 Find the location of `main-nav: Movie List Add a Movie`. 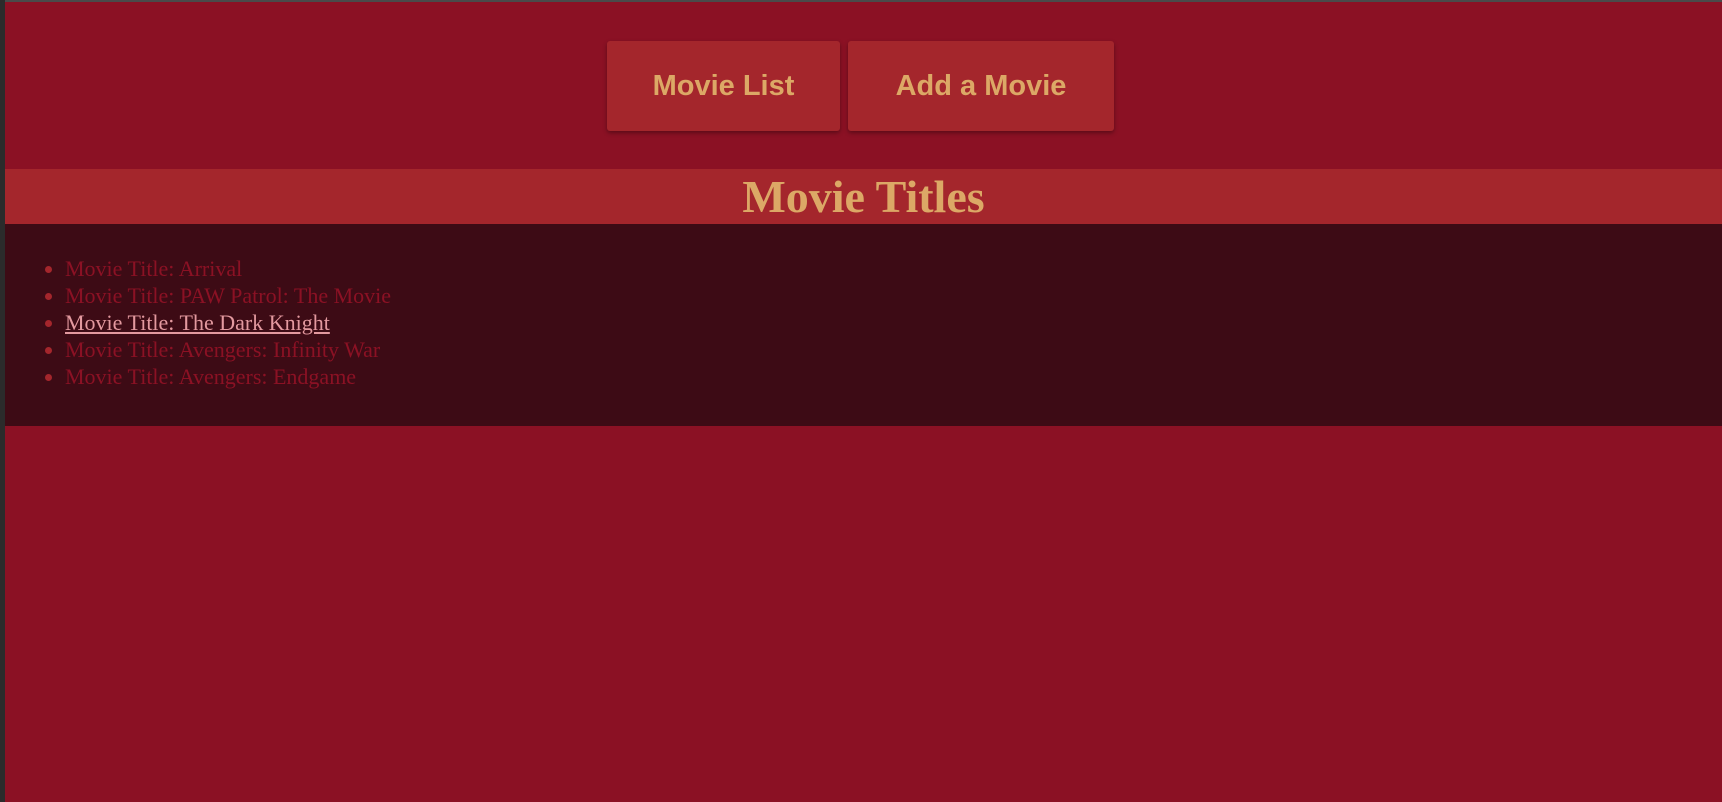

main-nav: Movie List Add a Movie is located at coordinates (860, 86).